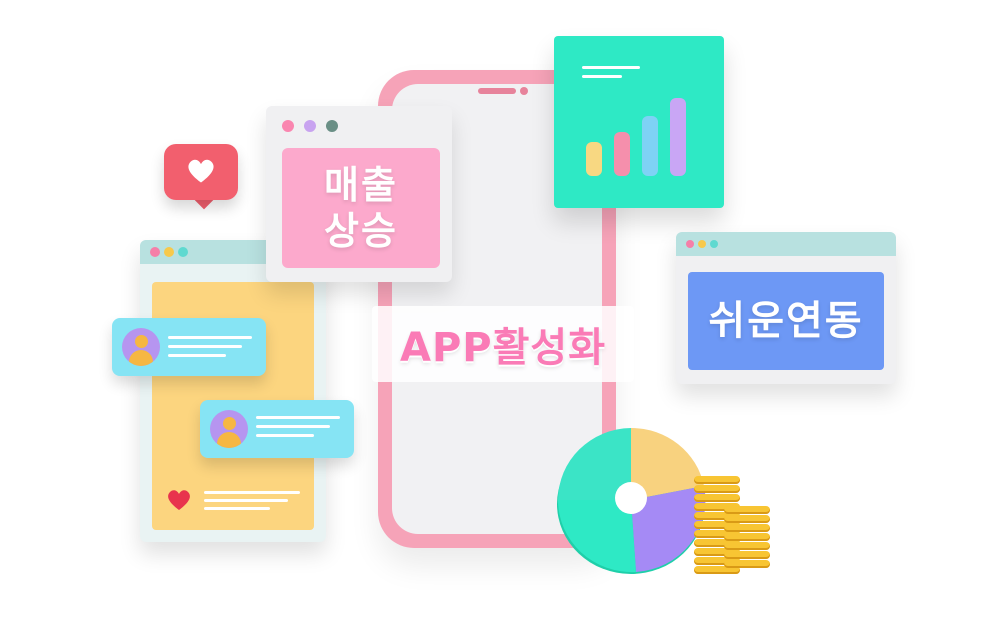 This screenshot has height=630, width=992. What do you see at coordinates (497, 91) in the screenshot?
I see `phone-speaker` at bounding box center [497, 91].